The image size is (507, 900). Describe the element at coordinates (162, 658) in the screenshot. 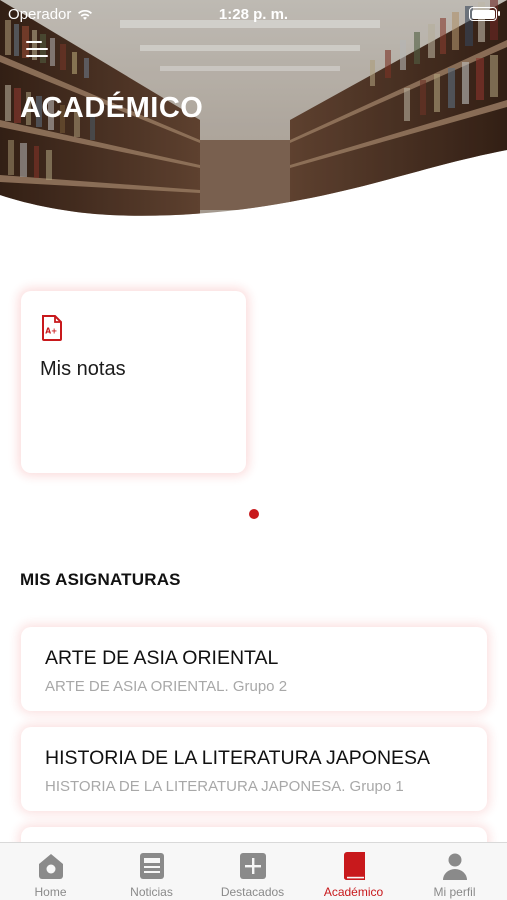

I see `subject-name: ARTE DE ASIA ORIENTAL` at that location.